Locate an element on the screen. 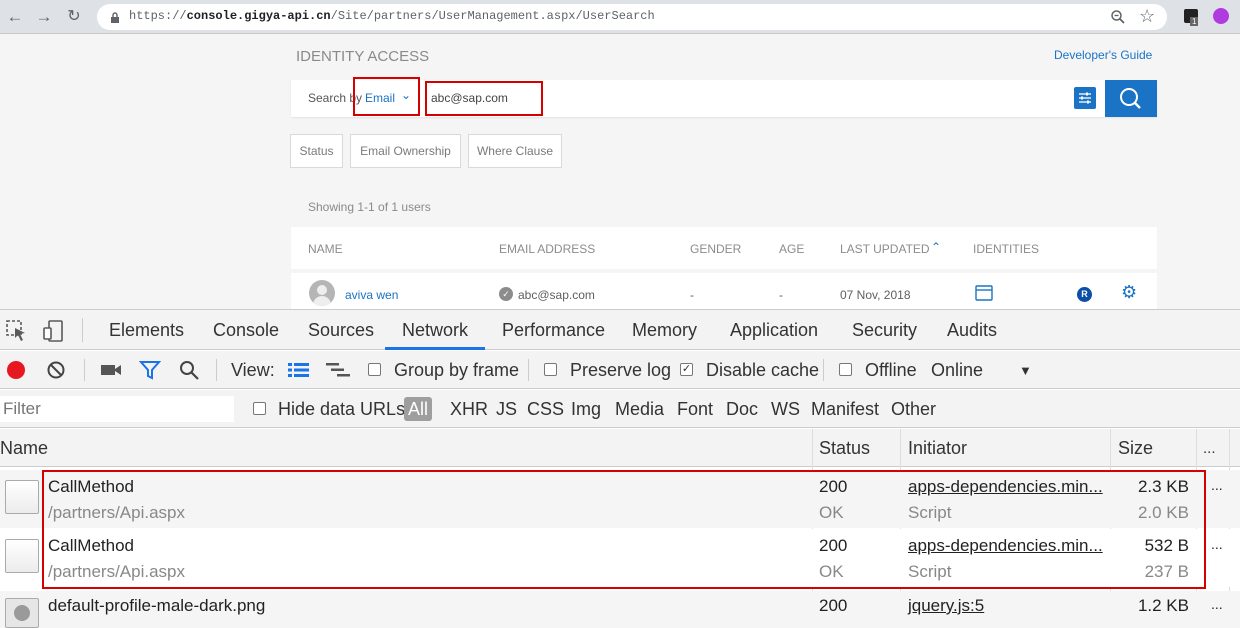 This screenshot has height=628, width=1240. disable-cache-label: Disable cache is located at coordinates (762, 370).